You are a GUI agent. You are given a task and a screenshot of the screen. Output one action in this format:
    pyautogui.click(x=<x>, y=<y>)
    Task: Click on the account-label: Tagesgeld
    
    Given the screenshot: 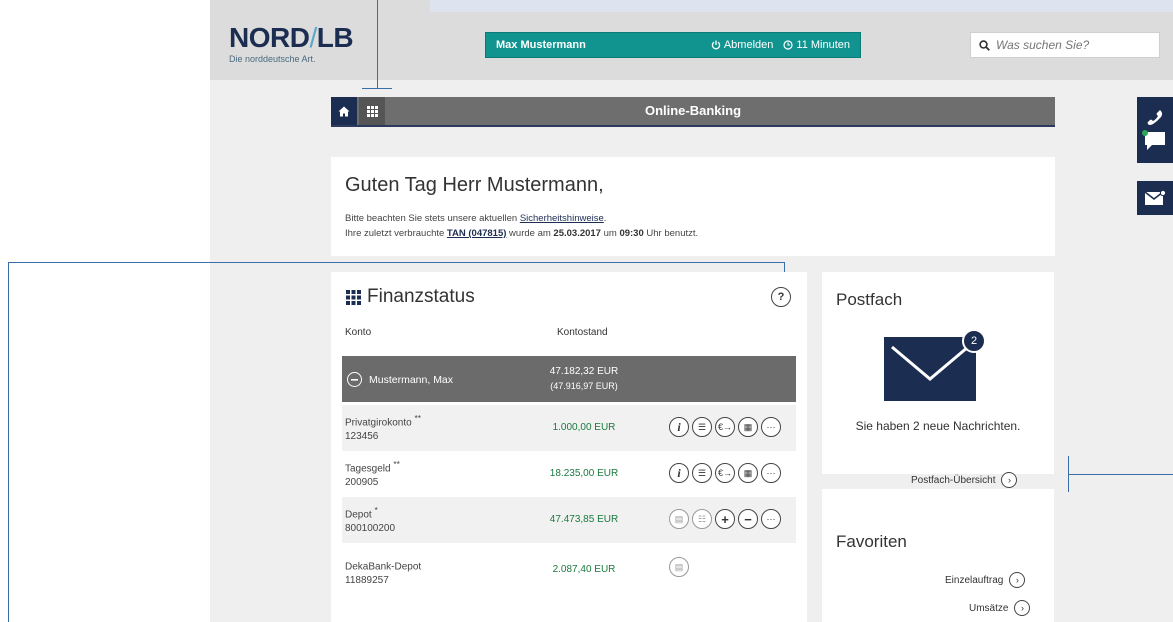 What is the action you would take?
    pyautogui.click(x=368, y=469)
    